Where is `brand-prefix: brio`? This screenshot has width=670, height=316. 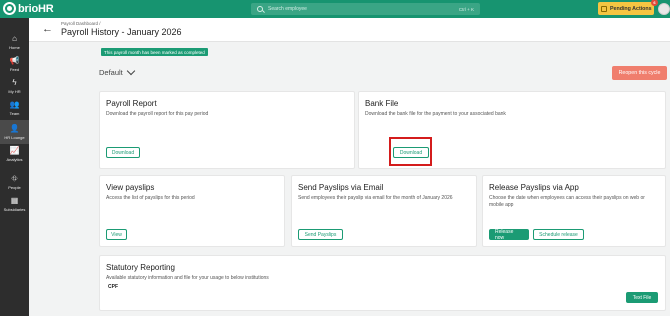 brand-prefix: brio is located at coordinates (28, 8).